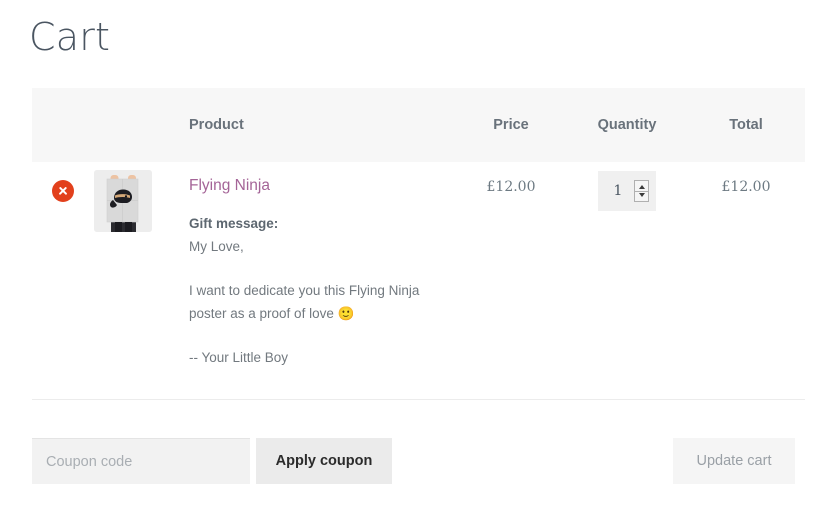 The width and height of the screenshot is (838, 513). I want to click on remove-item-icon, so click(63, 191).